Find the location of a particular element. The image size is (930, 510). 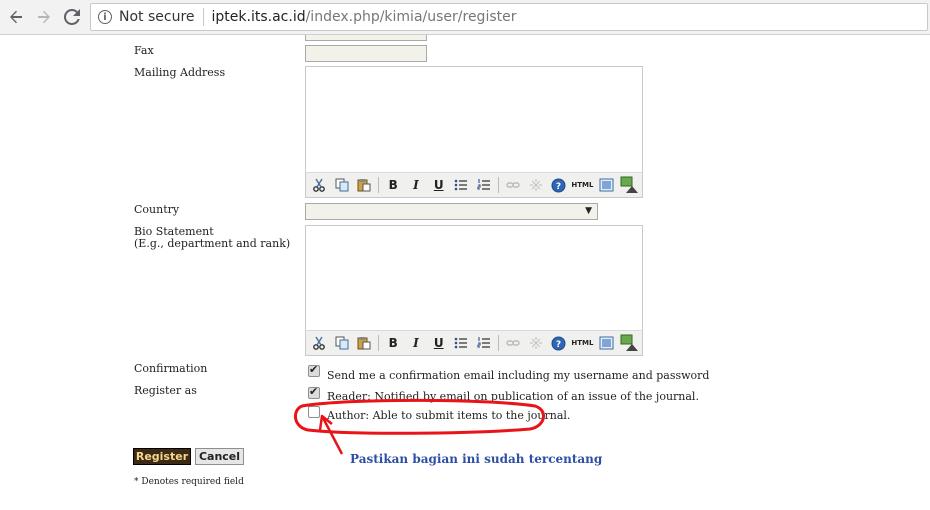

country-label: Country is located at coordinates (157, 209).